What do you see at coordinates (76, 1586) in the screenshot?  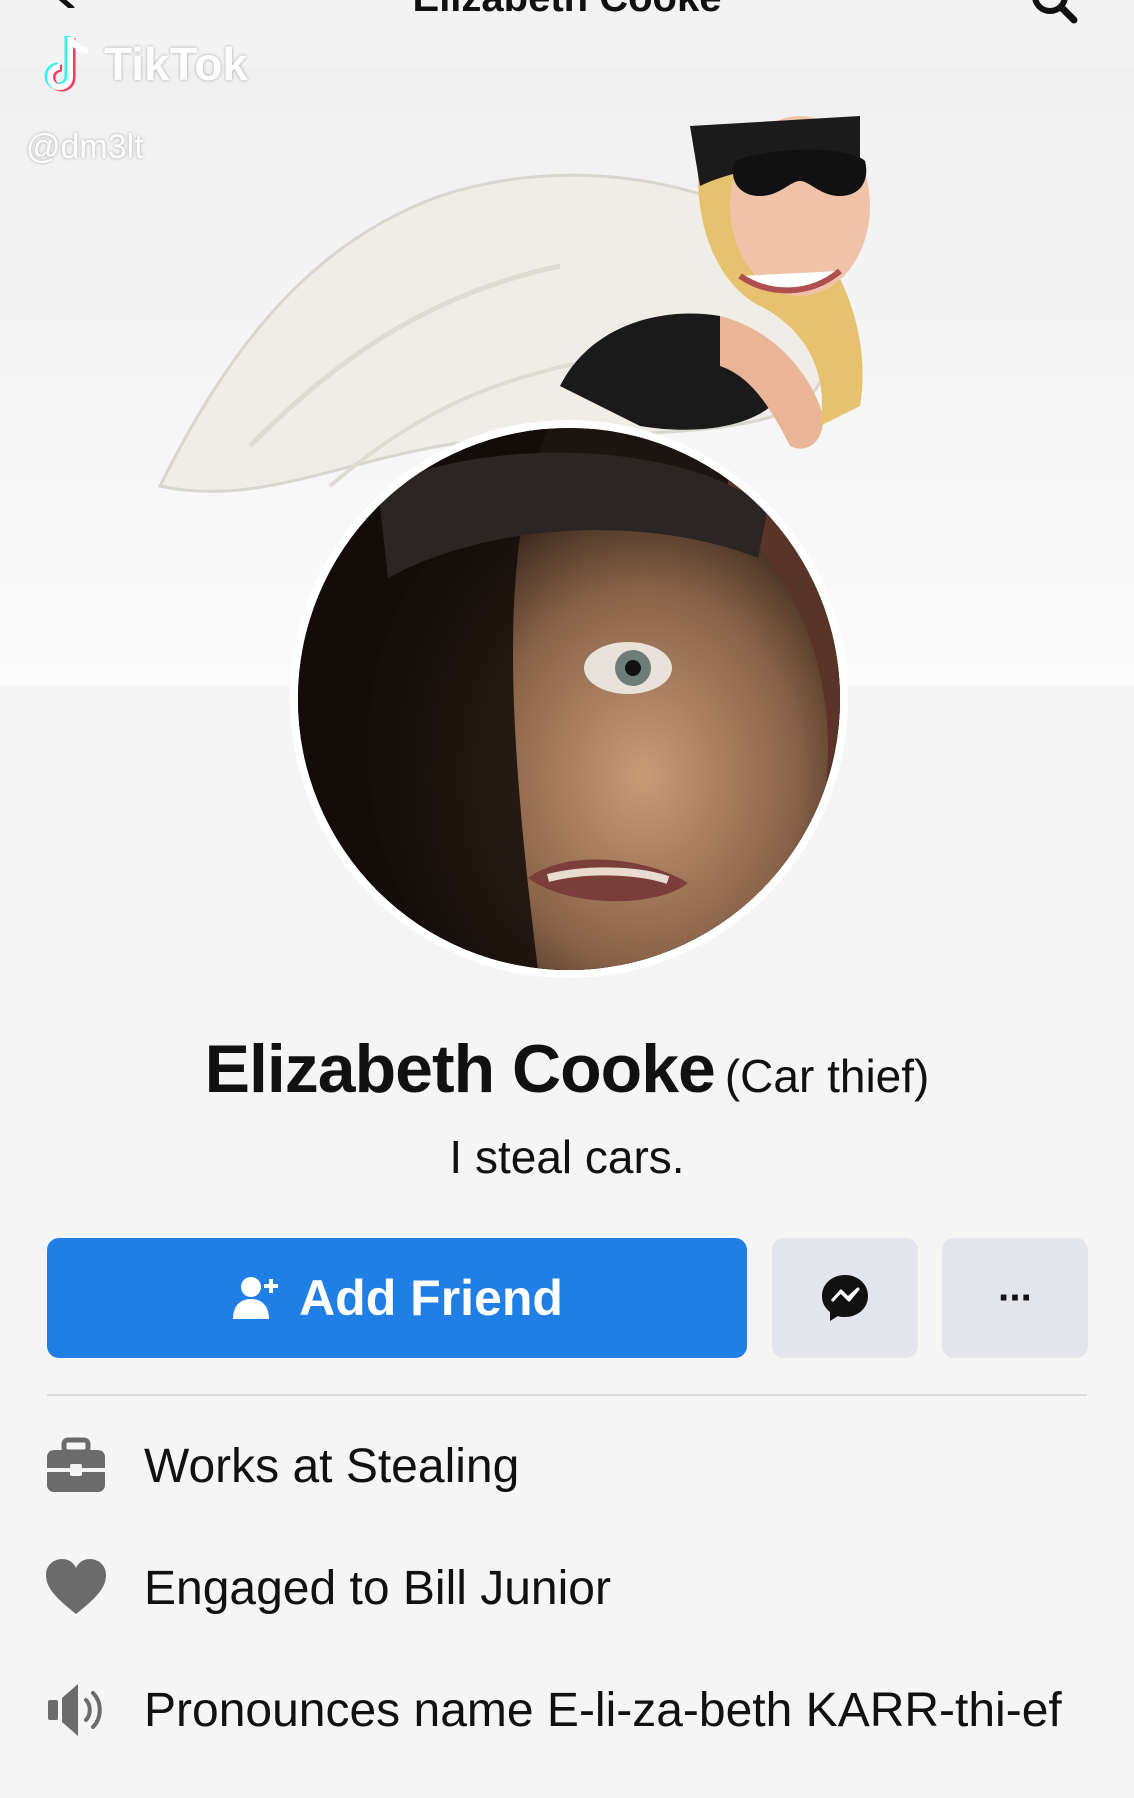 I see `heart-icon` at bounding box center [76, 1586].